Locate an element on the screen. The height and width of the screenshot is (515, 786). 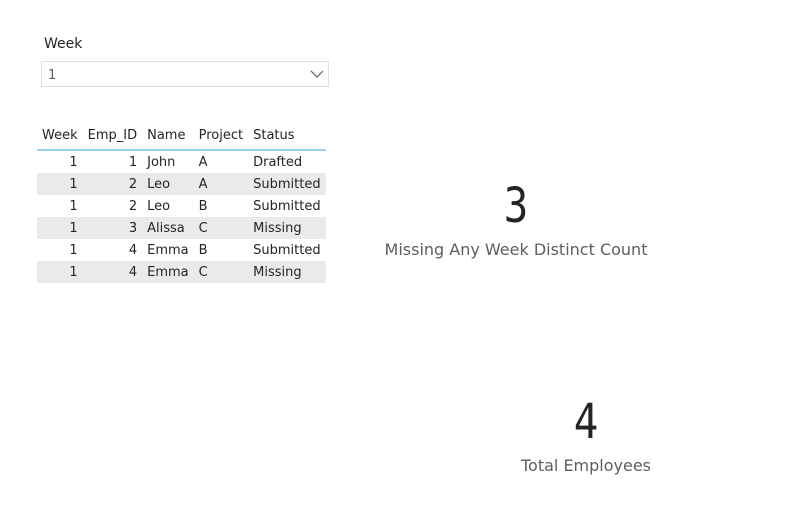
table-row: 1 3 Alissa C Missing is located at coordinates (181, 228).